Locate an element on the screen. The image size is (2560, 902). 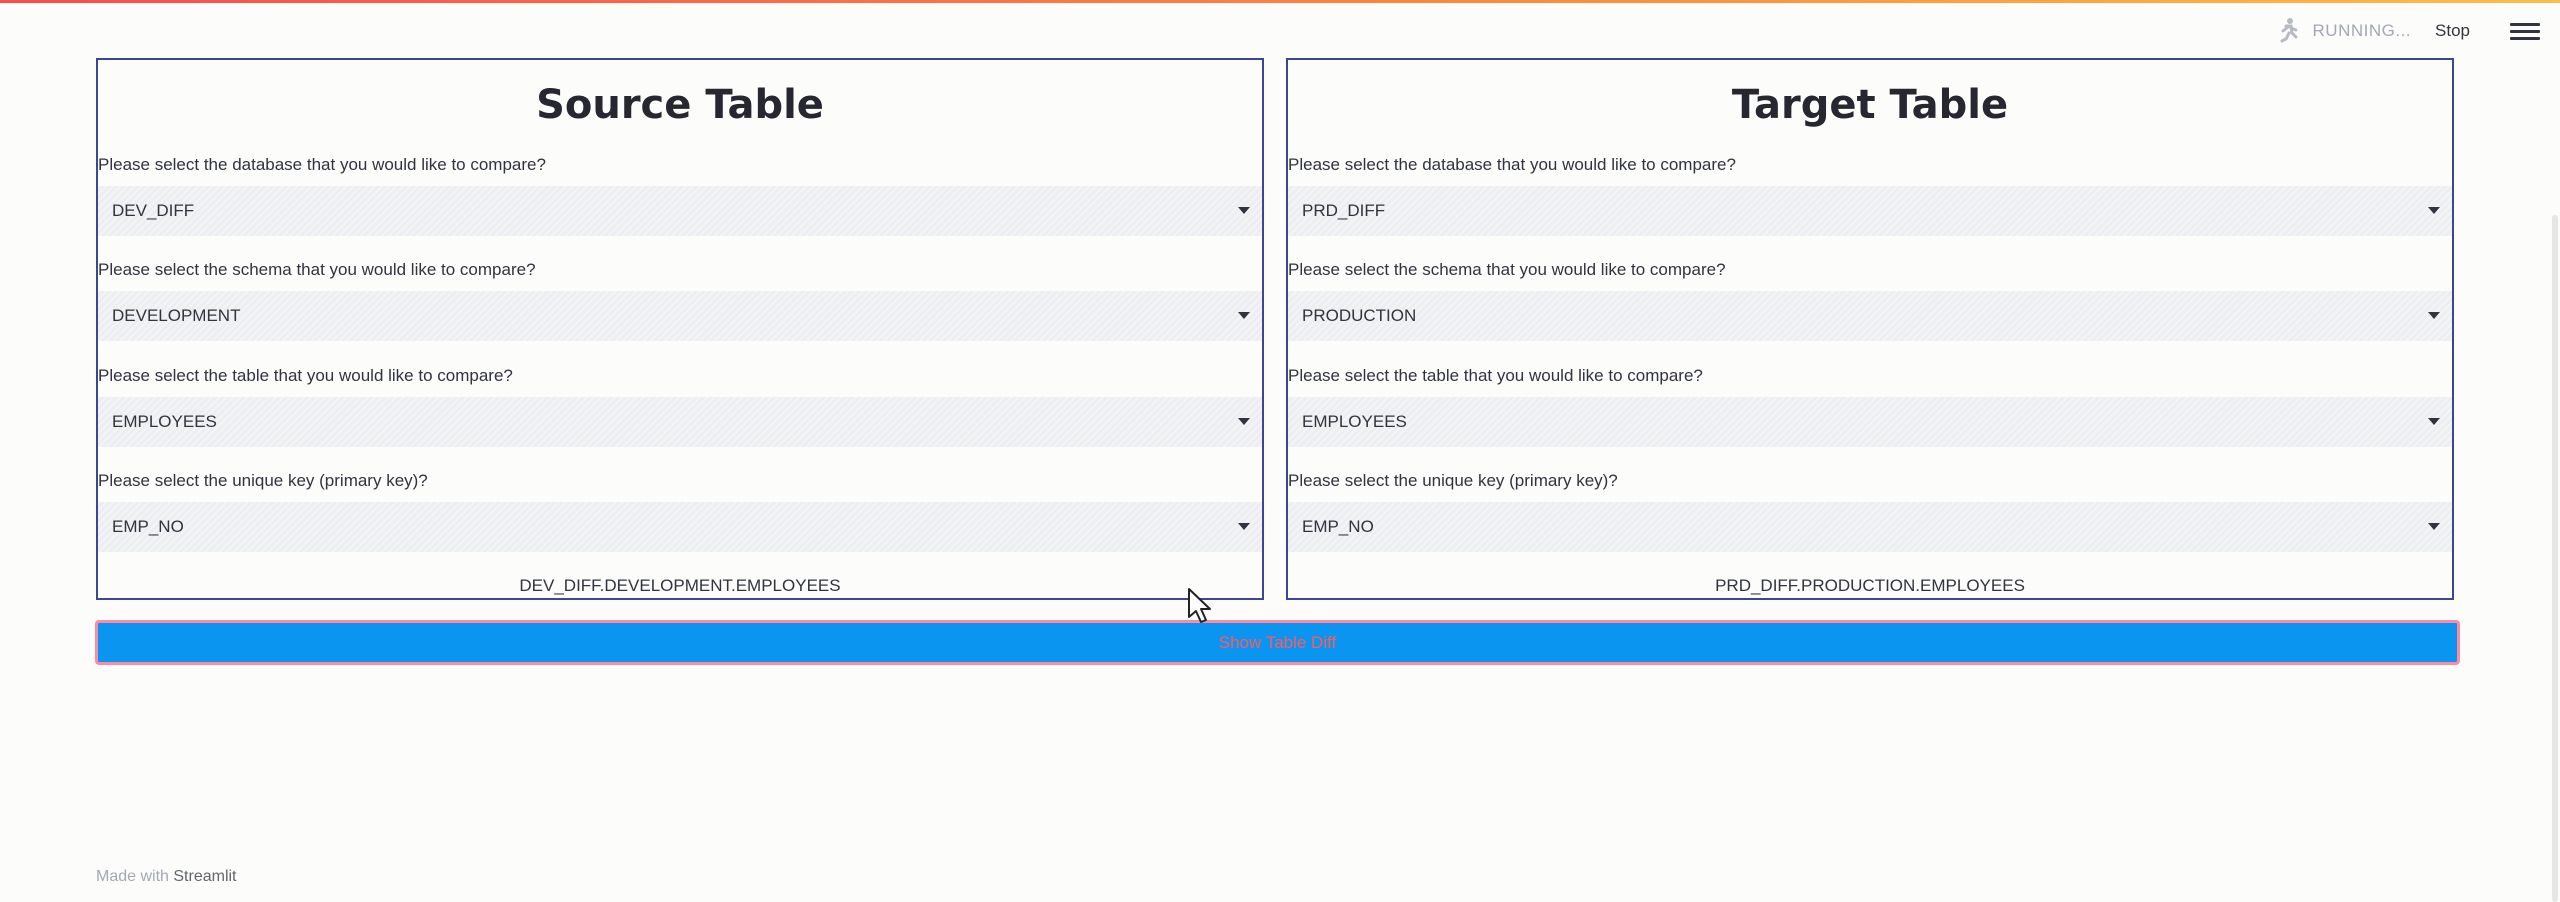
source-table-path: DEV_DIFF.DEVELOPMENT.EMPLOYEES is located at coordinates (680, 585).